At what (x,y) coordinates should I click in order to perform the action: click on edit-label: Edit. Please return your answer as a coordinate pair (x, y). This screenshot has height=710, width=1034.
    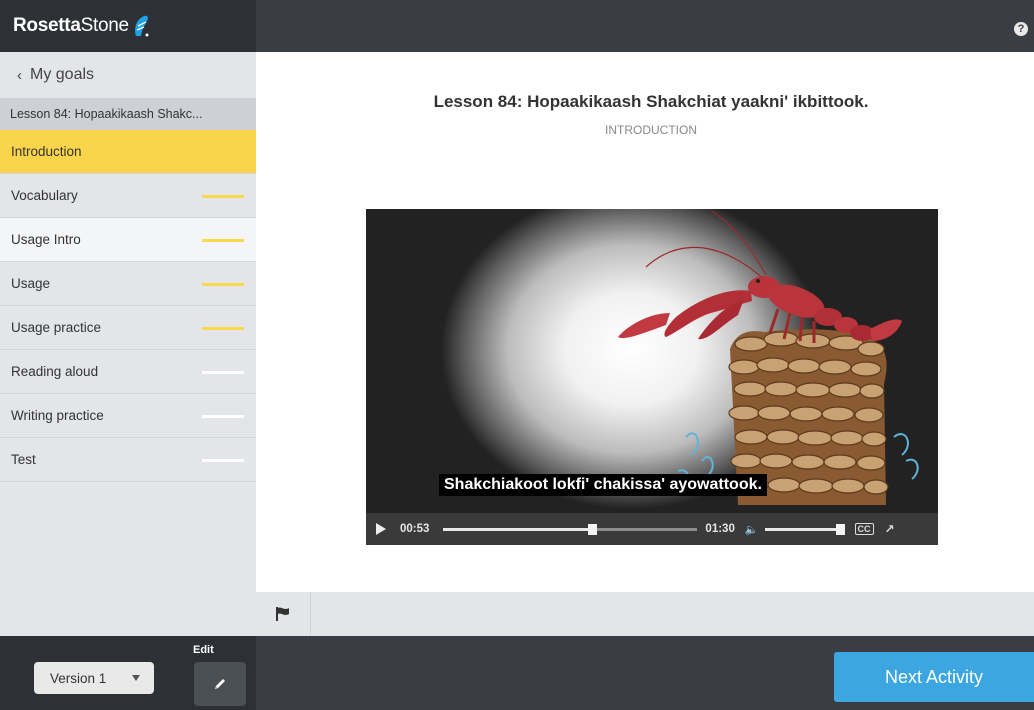
    Looking at the image, I should click on (203, 650).